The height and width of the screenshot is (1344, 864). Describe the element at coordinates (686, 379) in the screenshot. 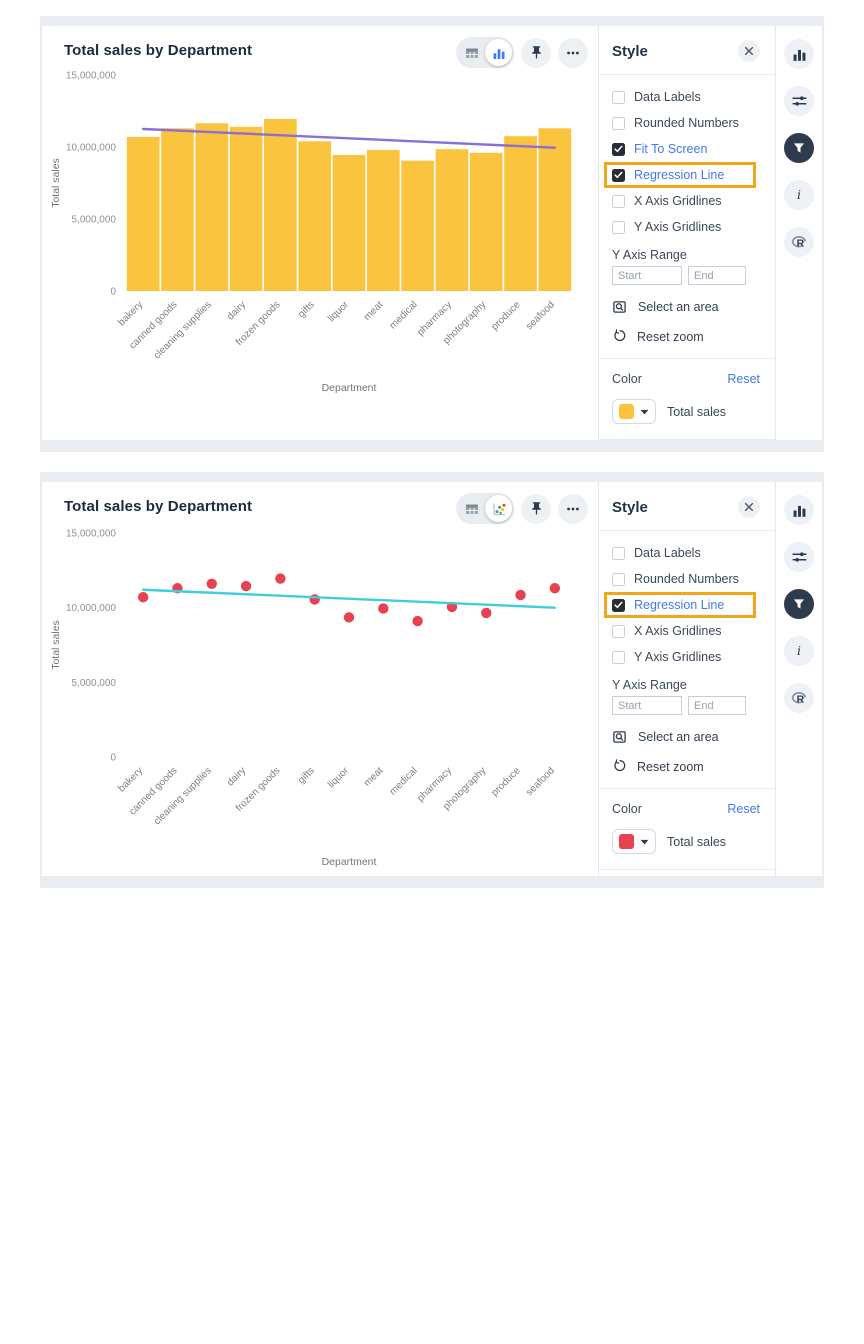

I see `color-section-header: Color Reset` at that location.